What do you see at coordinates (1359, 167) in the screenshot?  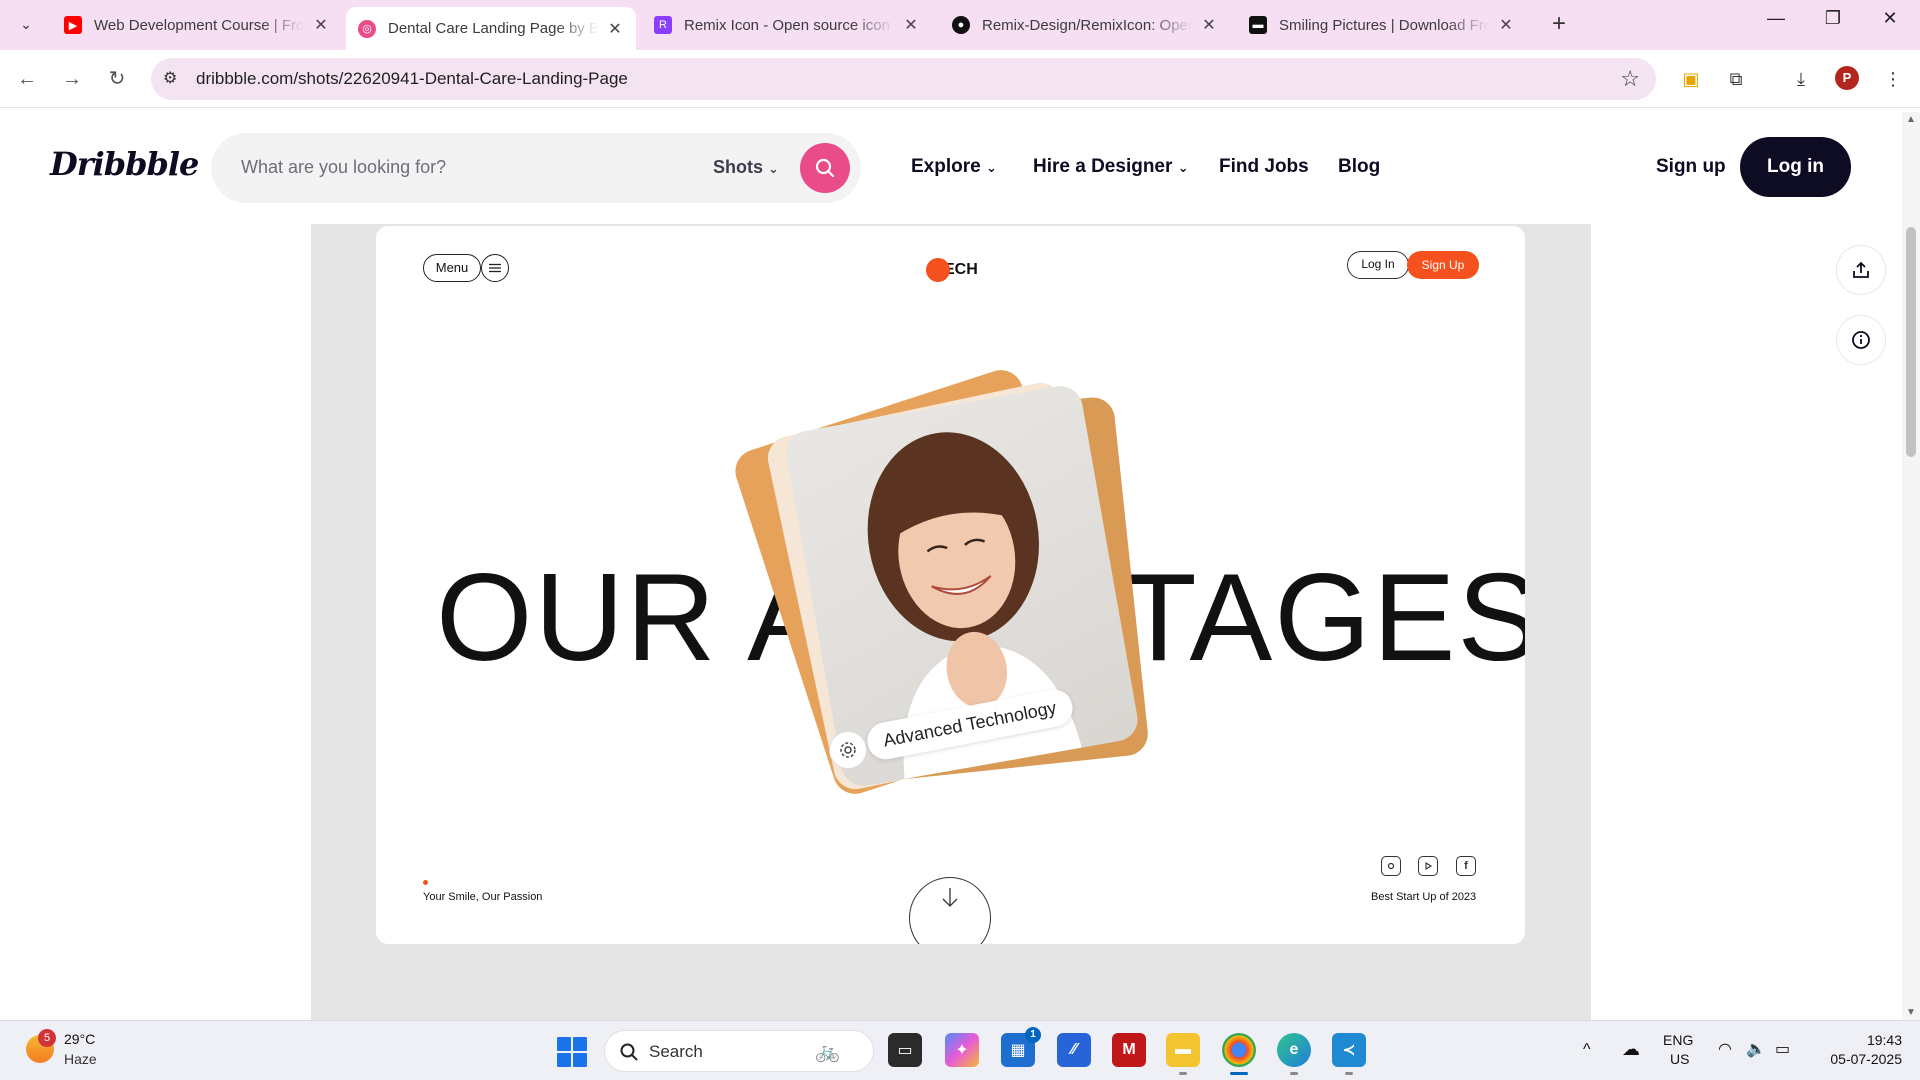 I see `nav-blog: Blog` at bounding box center [1359, 167].